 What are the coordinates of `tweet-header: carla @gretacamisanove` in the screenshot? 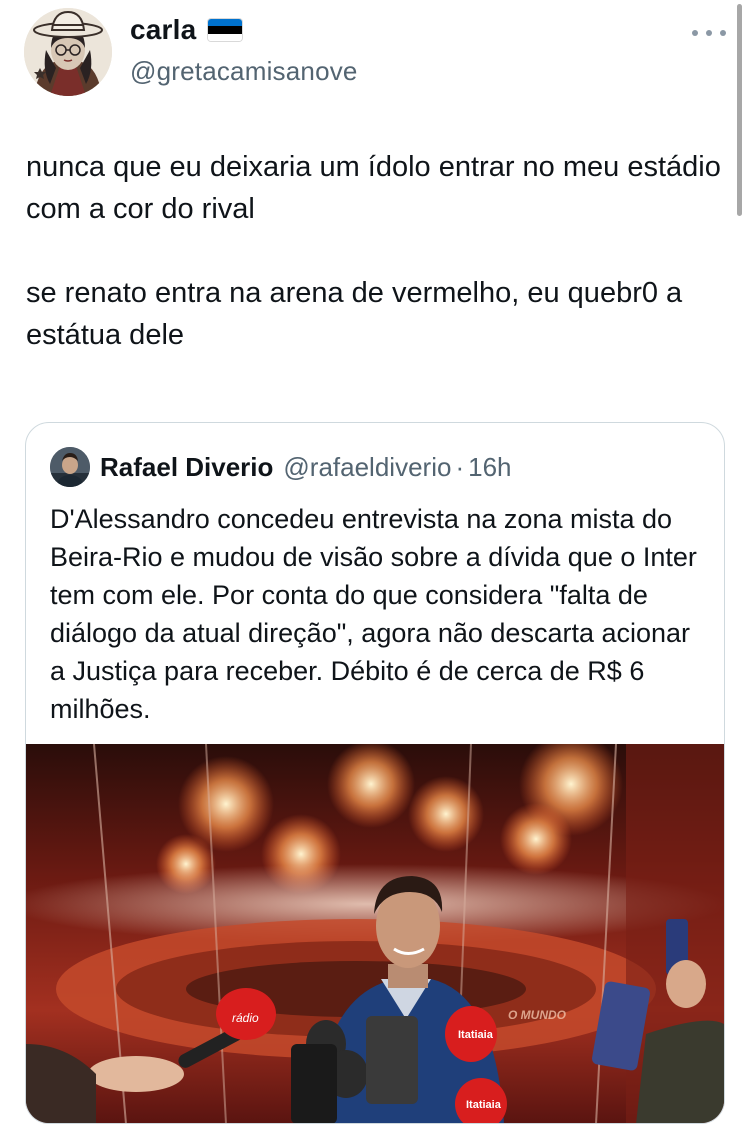 It's located at (375, 55).